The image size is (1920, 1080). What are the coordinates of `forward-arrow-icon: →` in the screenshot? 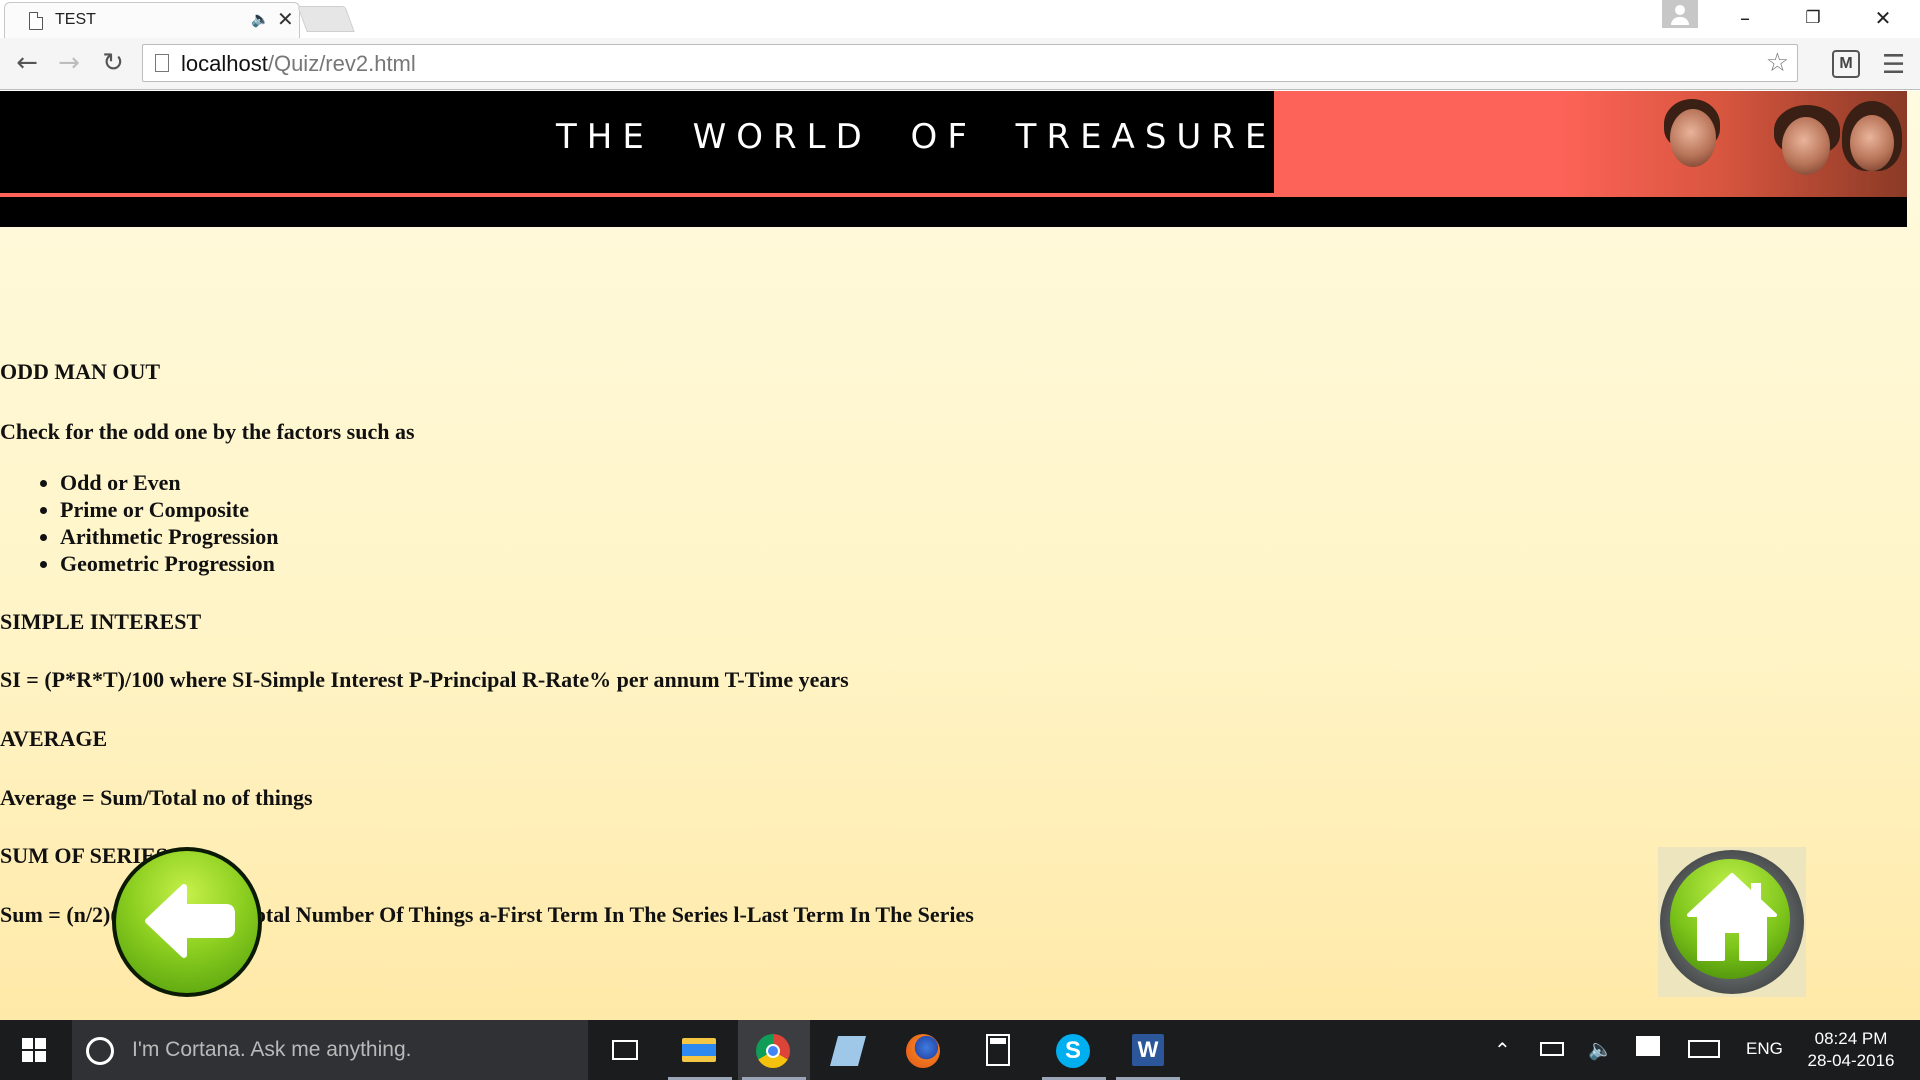 It's located at (69, 63).